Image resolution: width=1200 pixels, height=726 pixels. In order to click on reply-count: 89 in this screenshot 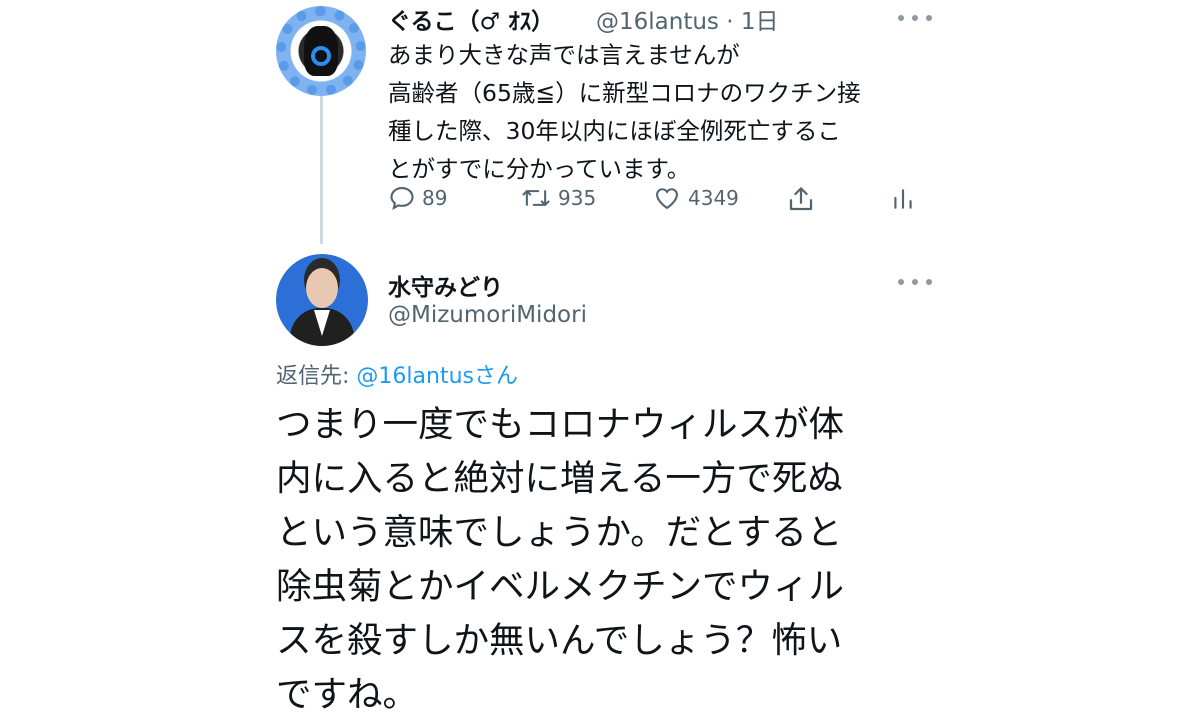, I will do `click(435, 198)`.